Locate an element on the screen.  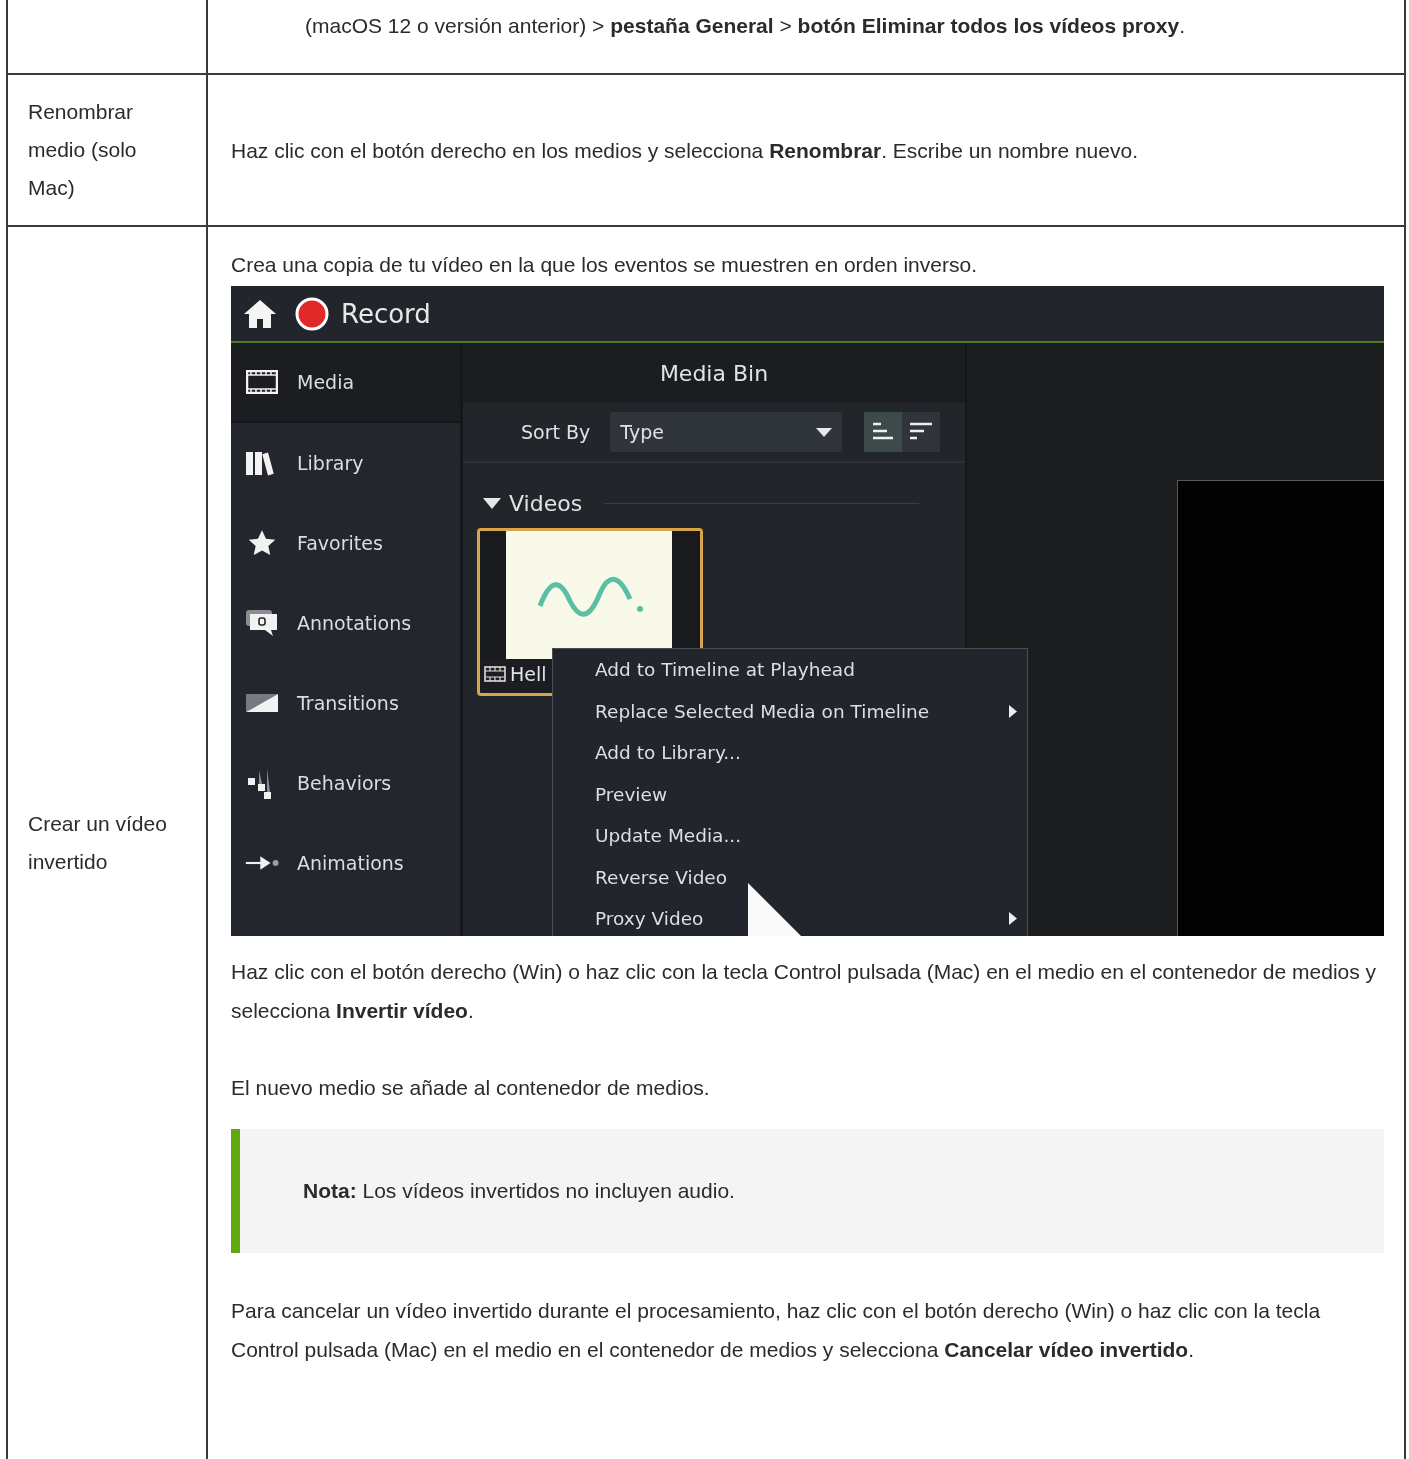
section-title: Videos is located at coordinates (546, 503).